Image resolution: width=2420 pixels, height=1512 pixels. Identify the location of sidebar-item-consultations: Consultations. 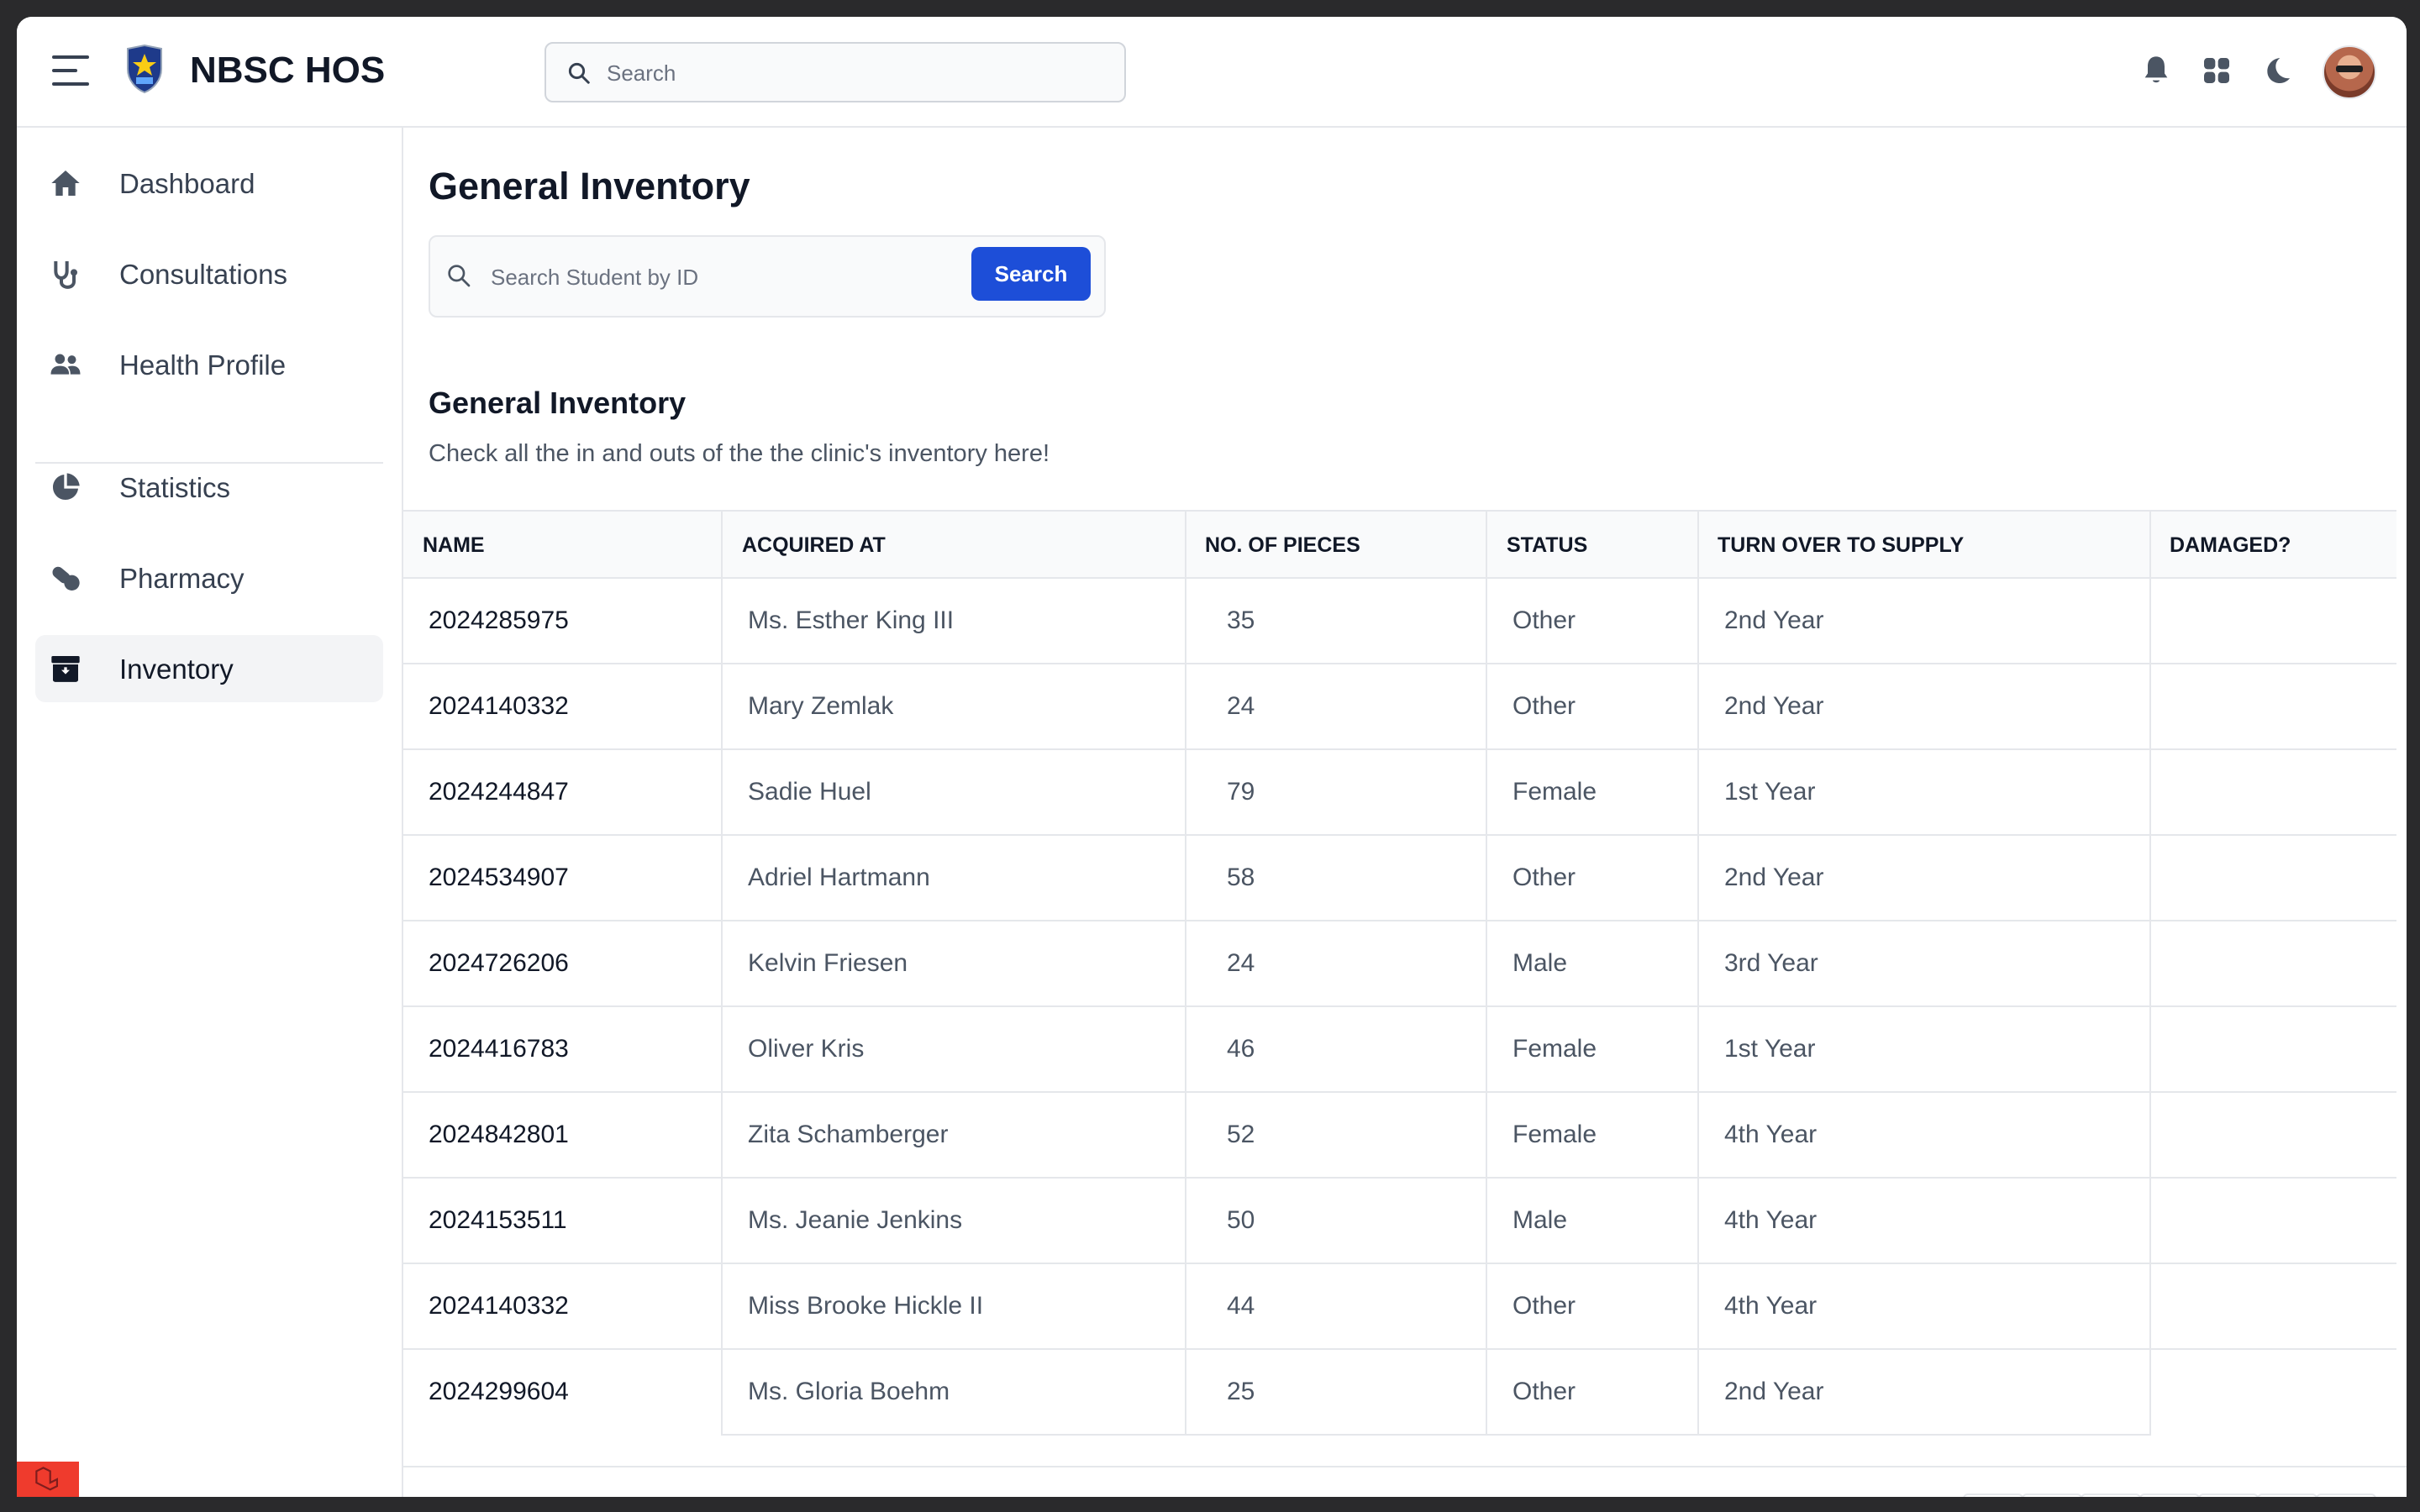
(209, 273).